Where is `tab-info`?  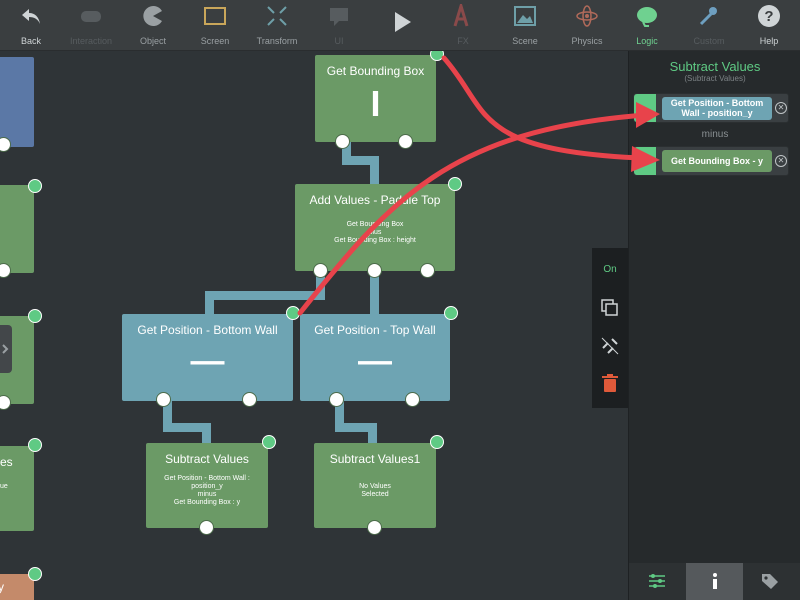
tab-info is located at coordinates (714, 581).